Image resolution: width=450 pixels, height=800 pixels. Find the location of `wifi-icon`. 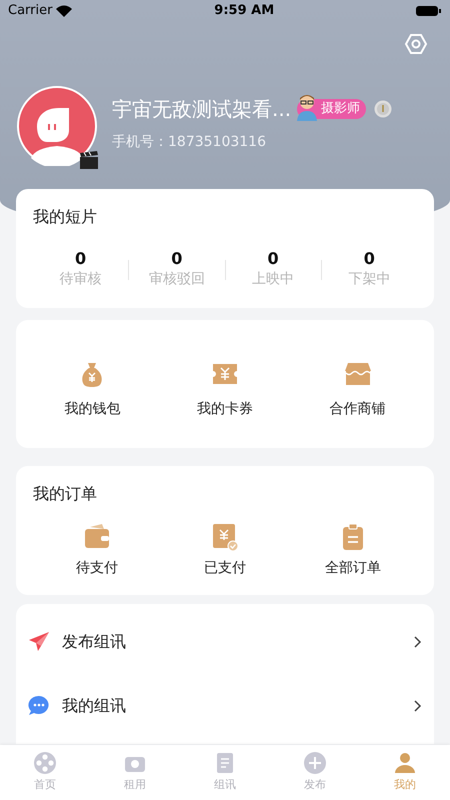

wifi-icon is located at coordinates (64, 11).